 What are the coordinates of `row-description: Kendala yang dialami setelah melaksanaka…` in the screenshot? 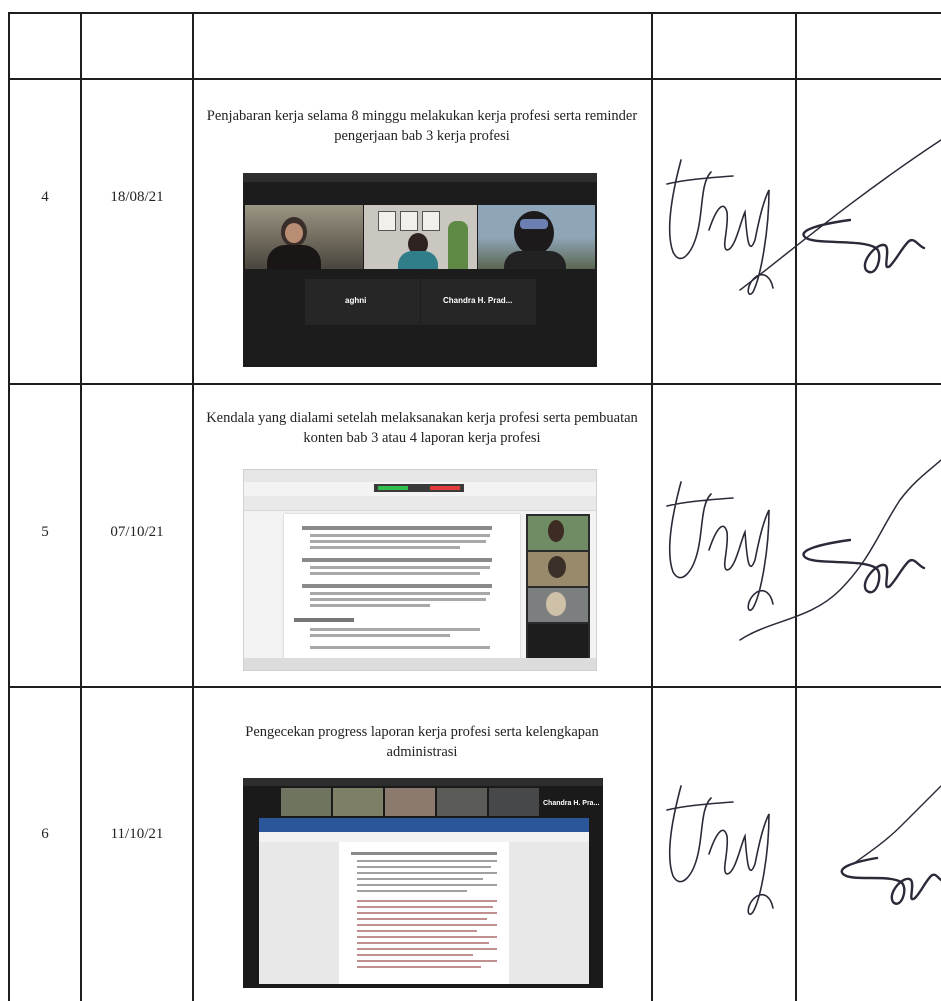 It's located at (422, 428).